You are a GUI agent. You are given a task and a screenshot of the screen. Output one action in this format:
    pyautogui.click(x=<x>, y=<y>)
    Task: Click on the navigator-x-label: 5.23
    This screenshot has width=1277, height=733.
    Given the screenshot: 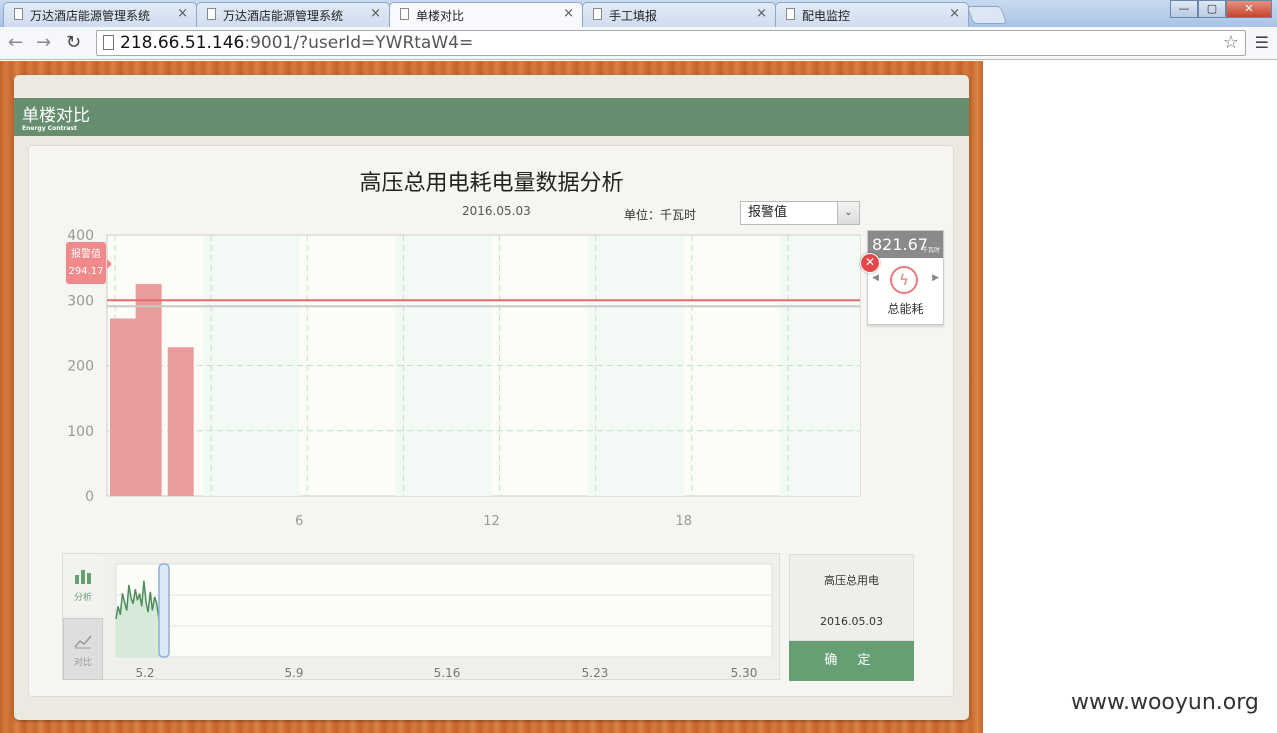 What is the action you would take?
    pyautogui.click(x=595, y=673)
    